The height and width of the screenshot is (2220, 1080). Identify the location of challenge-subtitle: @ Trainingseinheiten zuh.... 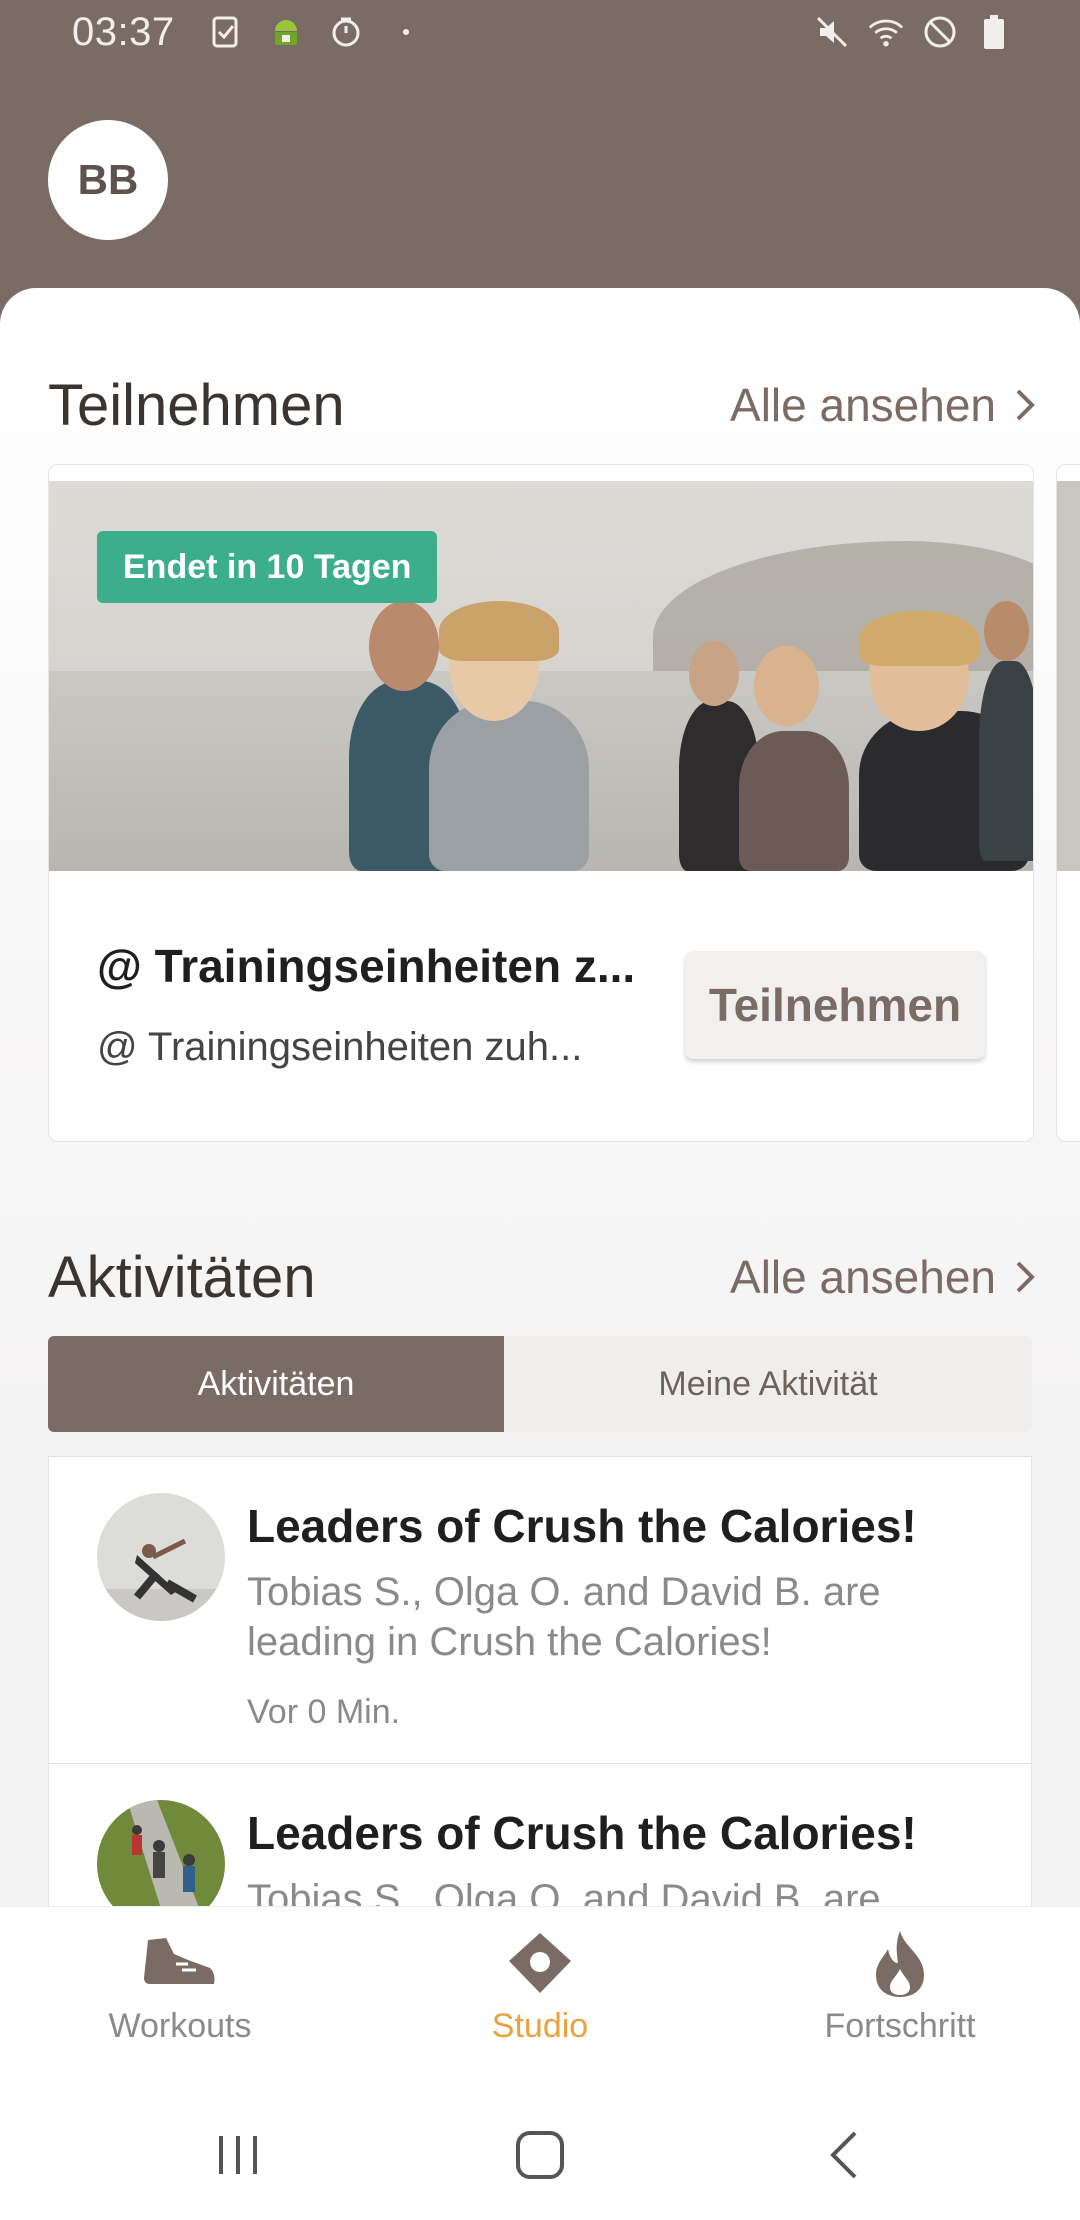
(340, 1047).